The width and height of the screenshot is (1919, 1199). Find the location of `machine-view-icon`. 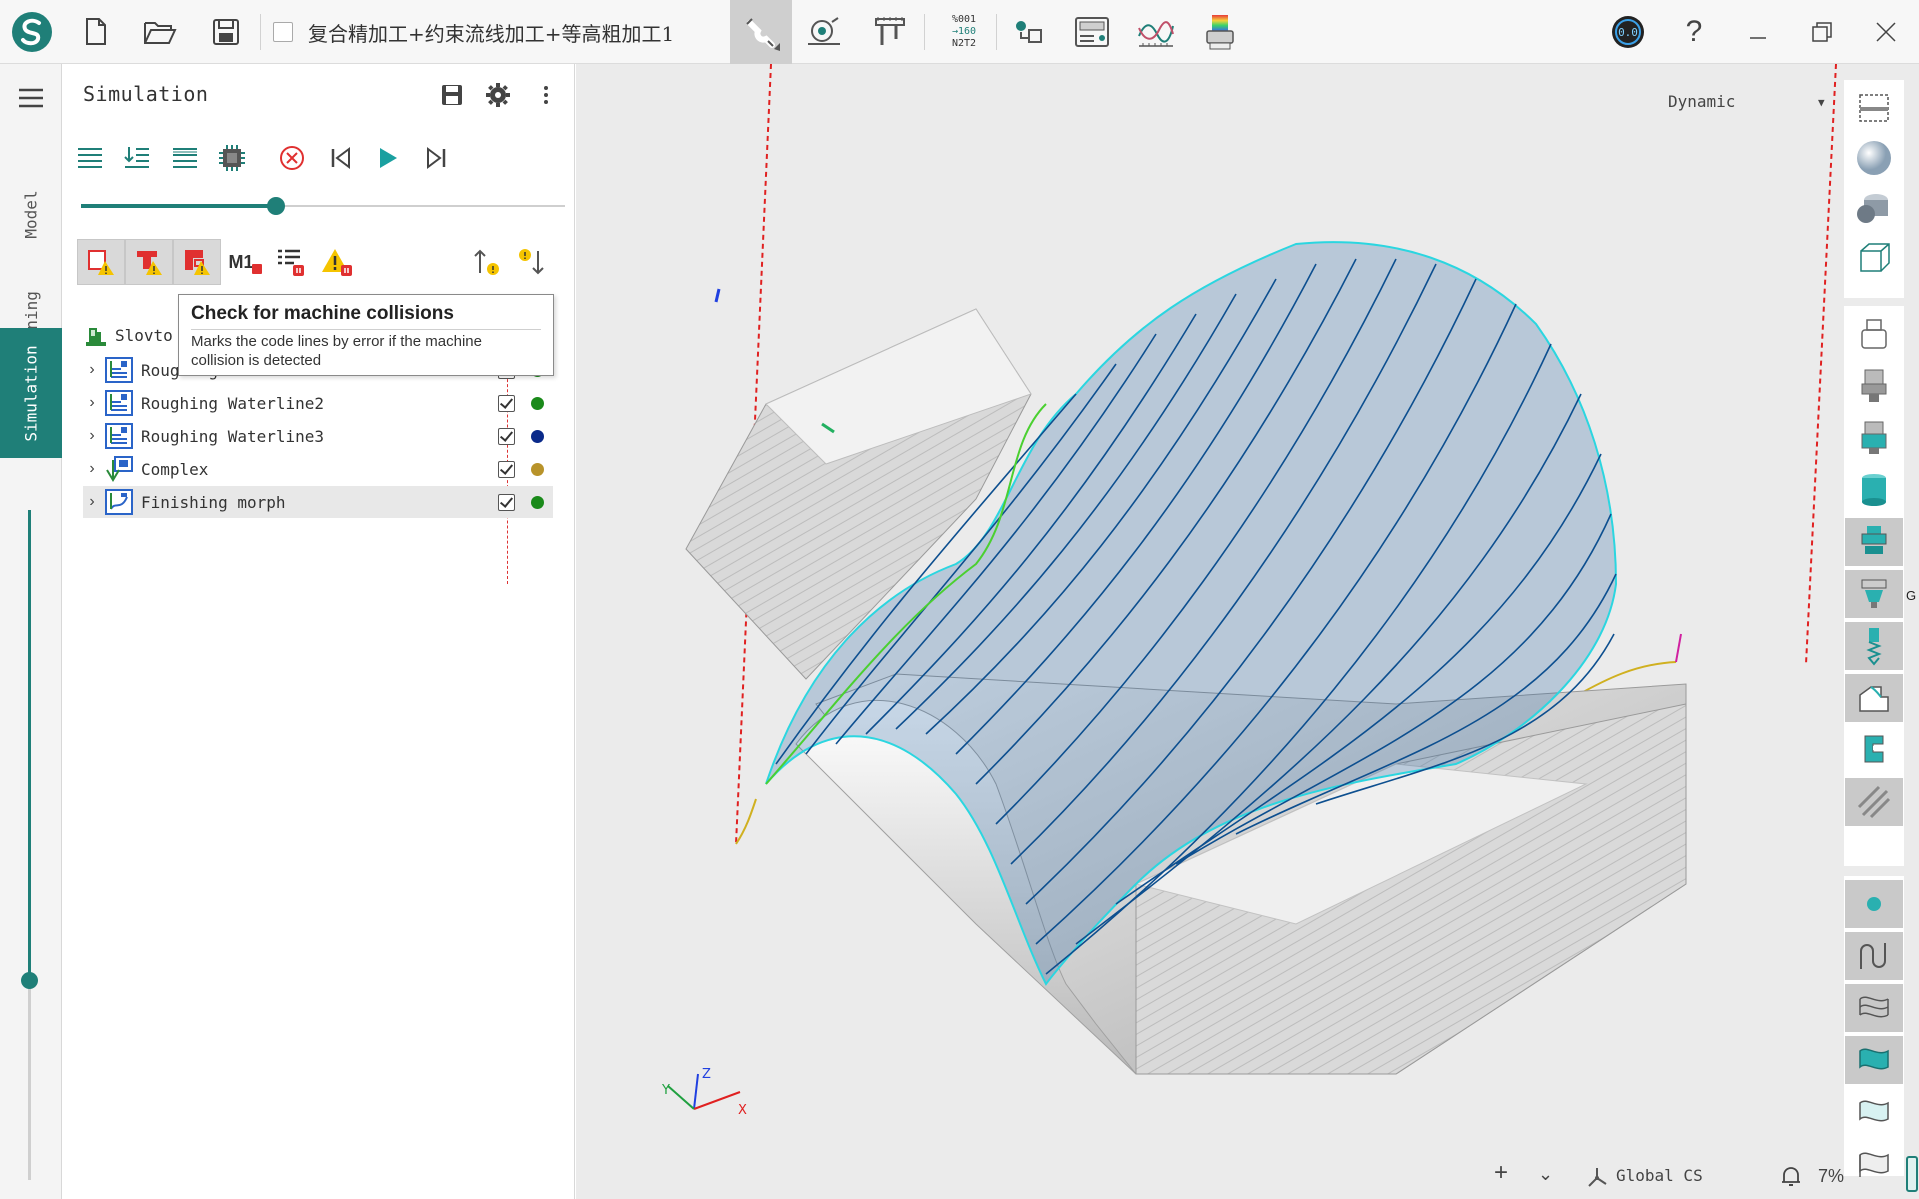

machine-view-icon is located at coordinates (1874, 334).